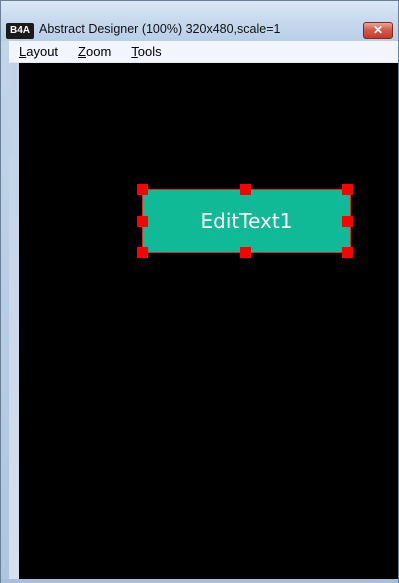 The image size is (399, 583). What do you see at coordinates (245, 252) in the screenshot?
I see `resize-handle-bottom-center` at bounding box center [245, 252].